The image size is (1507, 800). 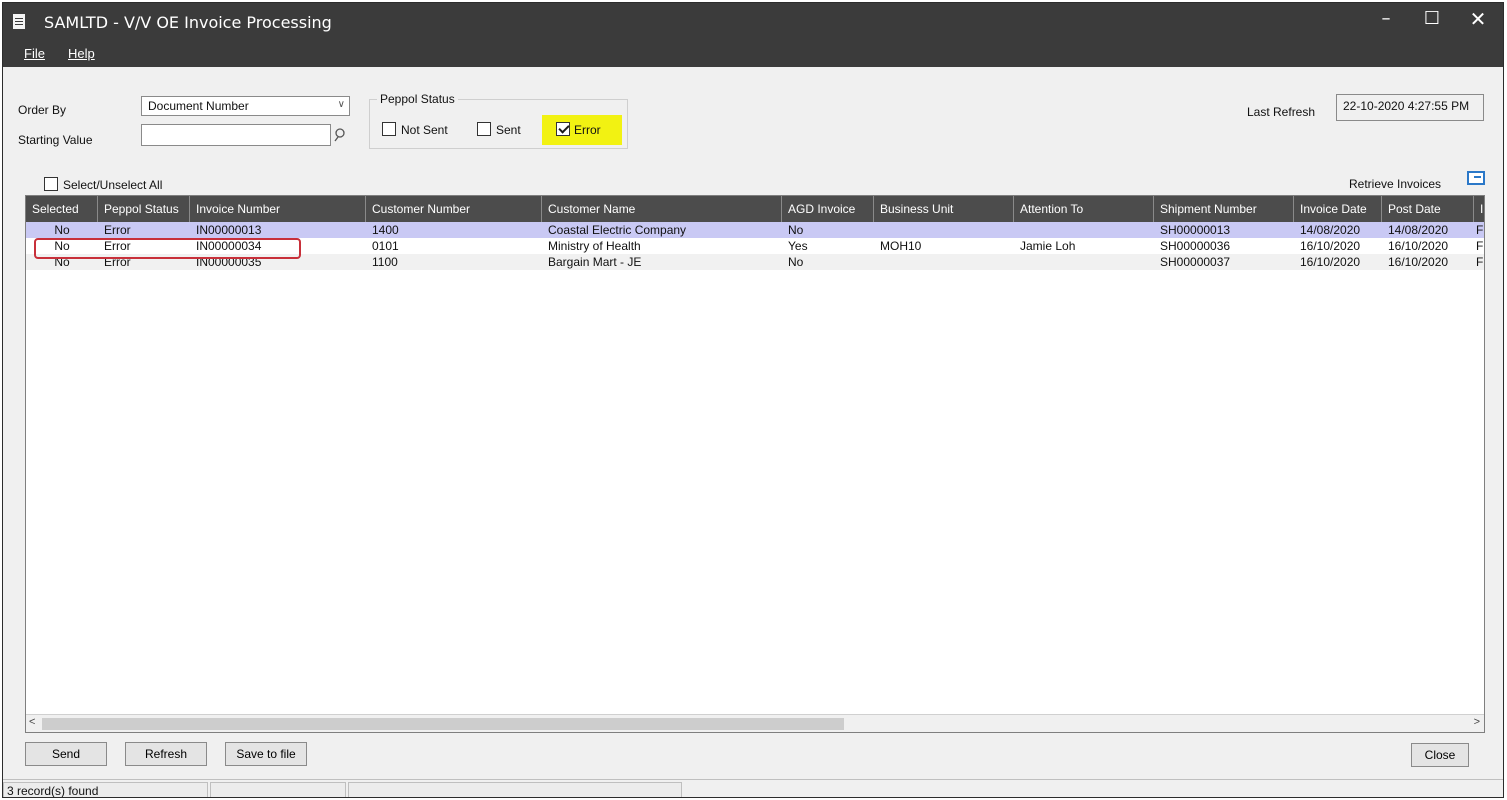 What do you see at coordinates (66, 754) in the screenshot?
I see `send-button: Send` at bounding box center [66, 754].